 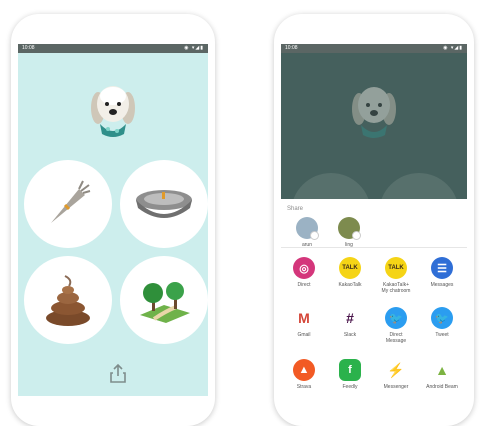 I want to click on app-android-beam: ▲ Android Beam, so click(x=442, y=374).